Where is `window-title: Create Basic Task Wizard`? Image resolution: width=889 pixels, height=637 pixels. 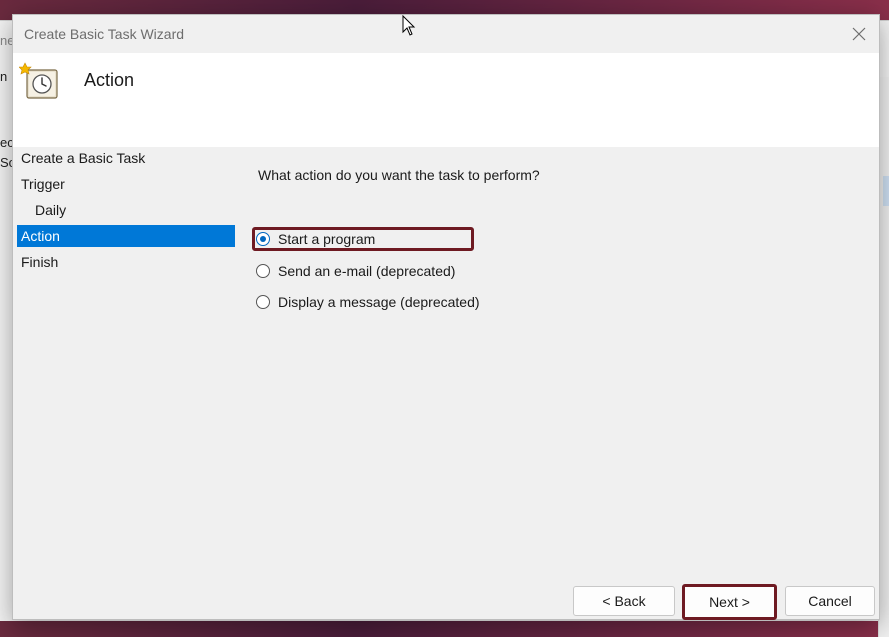 window-title: Create Basic Task Wizard is located at coordinates (104, 34).